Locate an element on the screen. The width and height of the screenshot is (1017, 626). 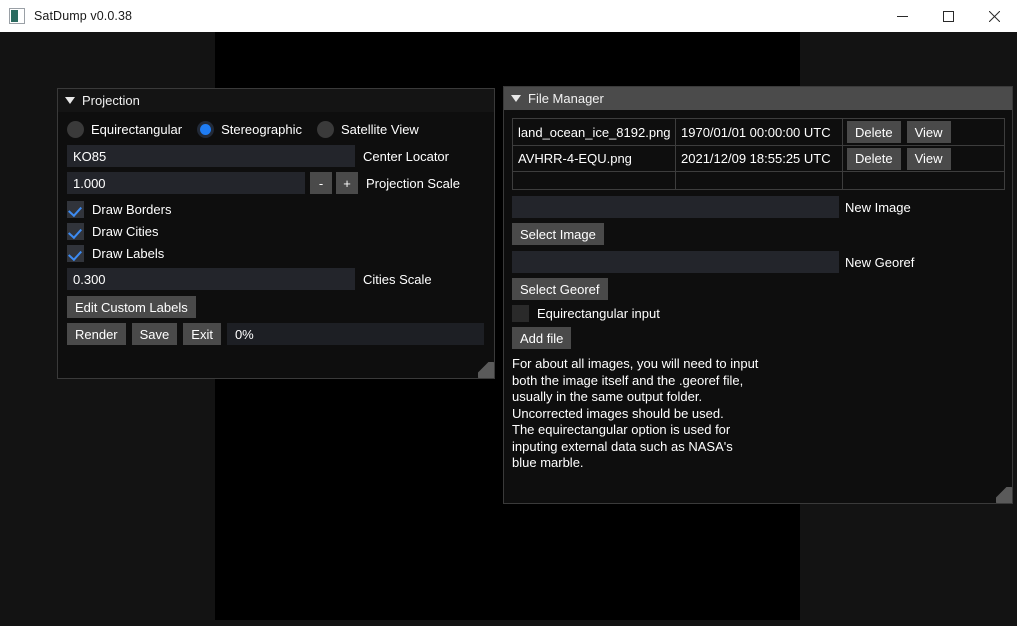
save-button: Save is located at coordinates (154, 334).